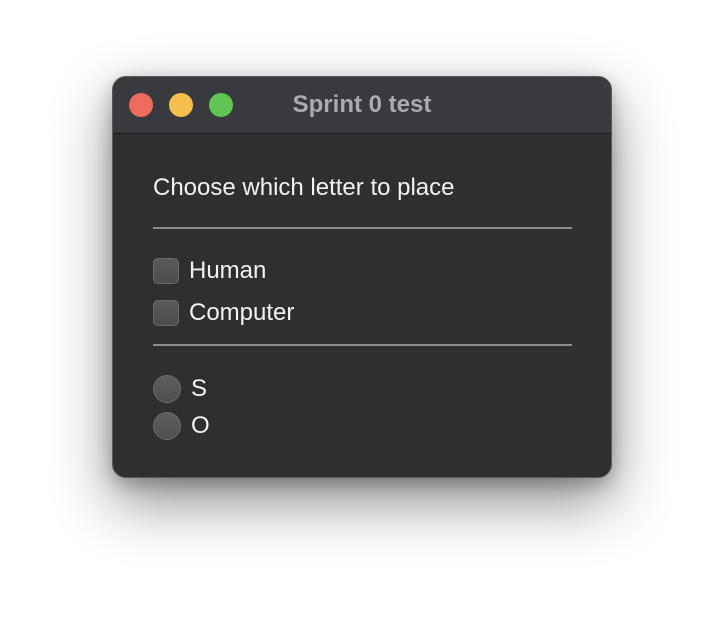 This screenshot has width=724, height=626. What do you see at coordinates (362, 228) in the screenshot?
I see `separator-top` at bounding box center [362, 228].